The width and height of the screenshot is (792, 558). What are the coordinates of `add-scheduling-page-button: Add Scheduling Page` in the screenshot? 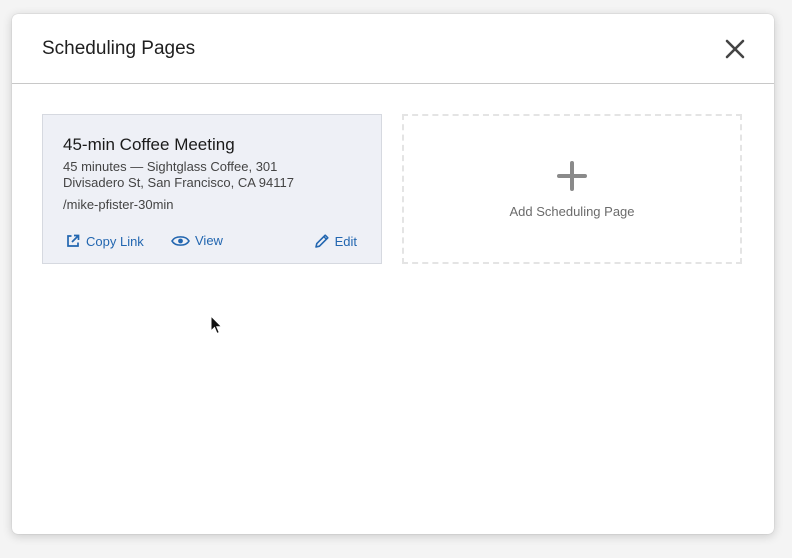 It's located at (572, 189).